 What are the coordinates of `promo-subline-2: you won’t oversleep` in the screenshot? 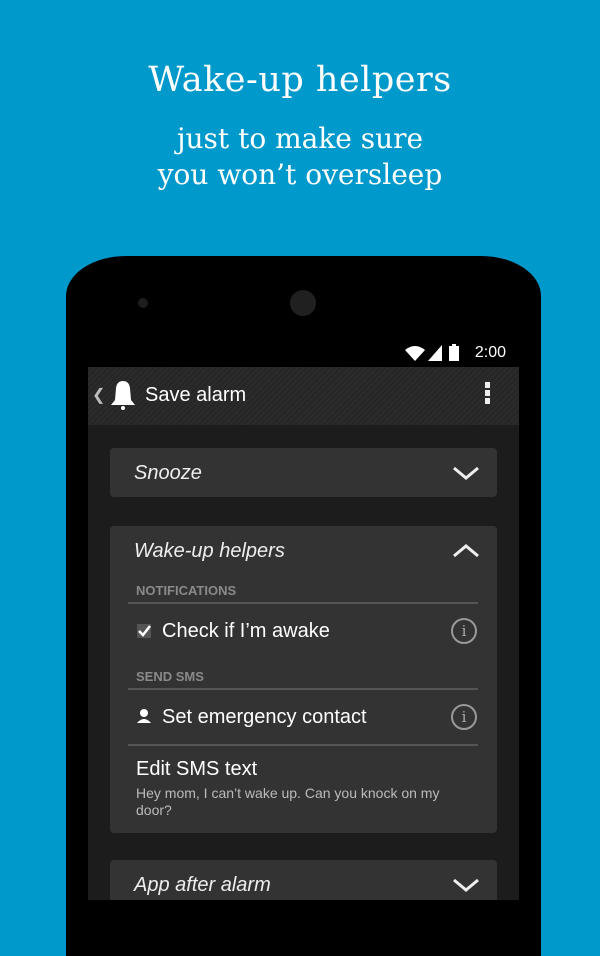 It's located at (300, 174).